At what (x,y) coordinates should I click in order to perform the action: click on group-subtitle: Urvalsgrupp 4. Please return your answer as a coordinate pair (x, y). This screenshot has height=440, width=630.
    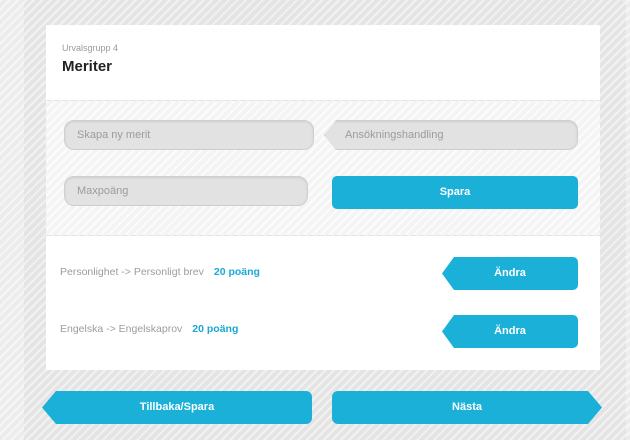
    Looking at the image, I should click on (90, 48).